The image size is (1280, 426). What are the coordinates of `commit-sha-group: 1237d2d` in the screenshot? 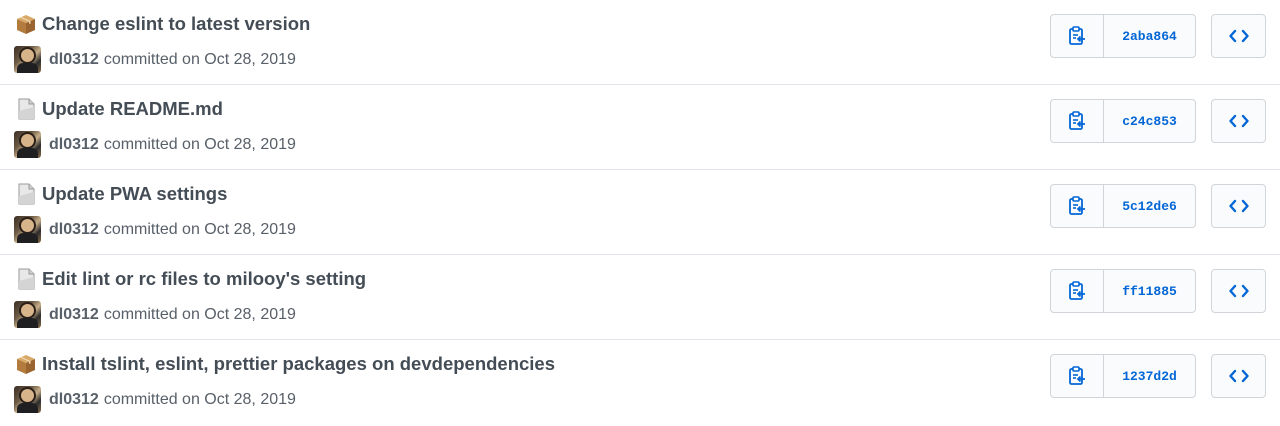 It's located at (1123, 376).